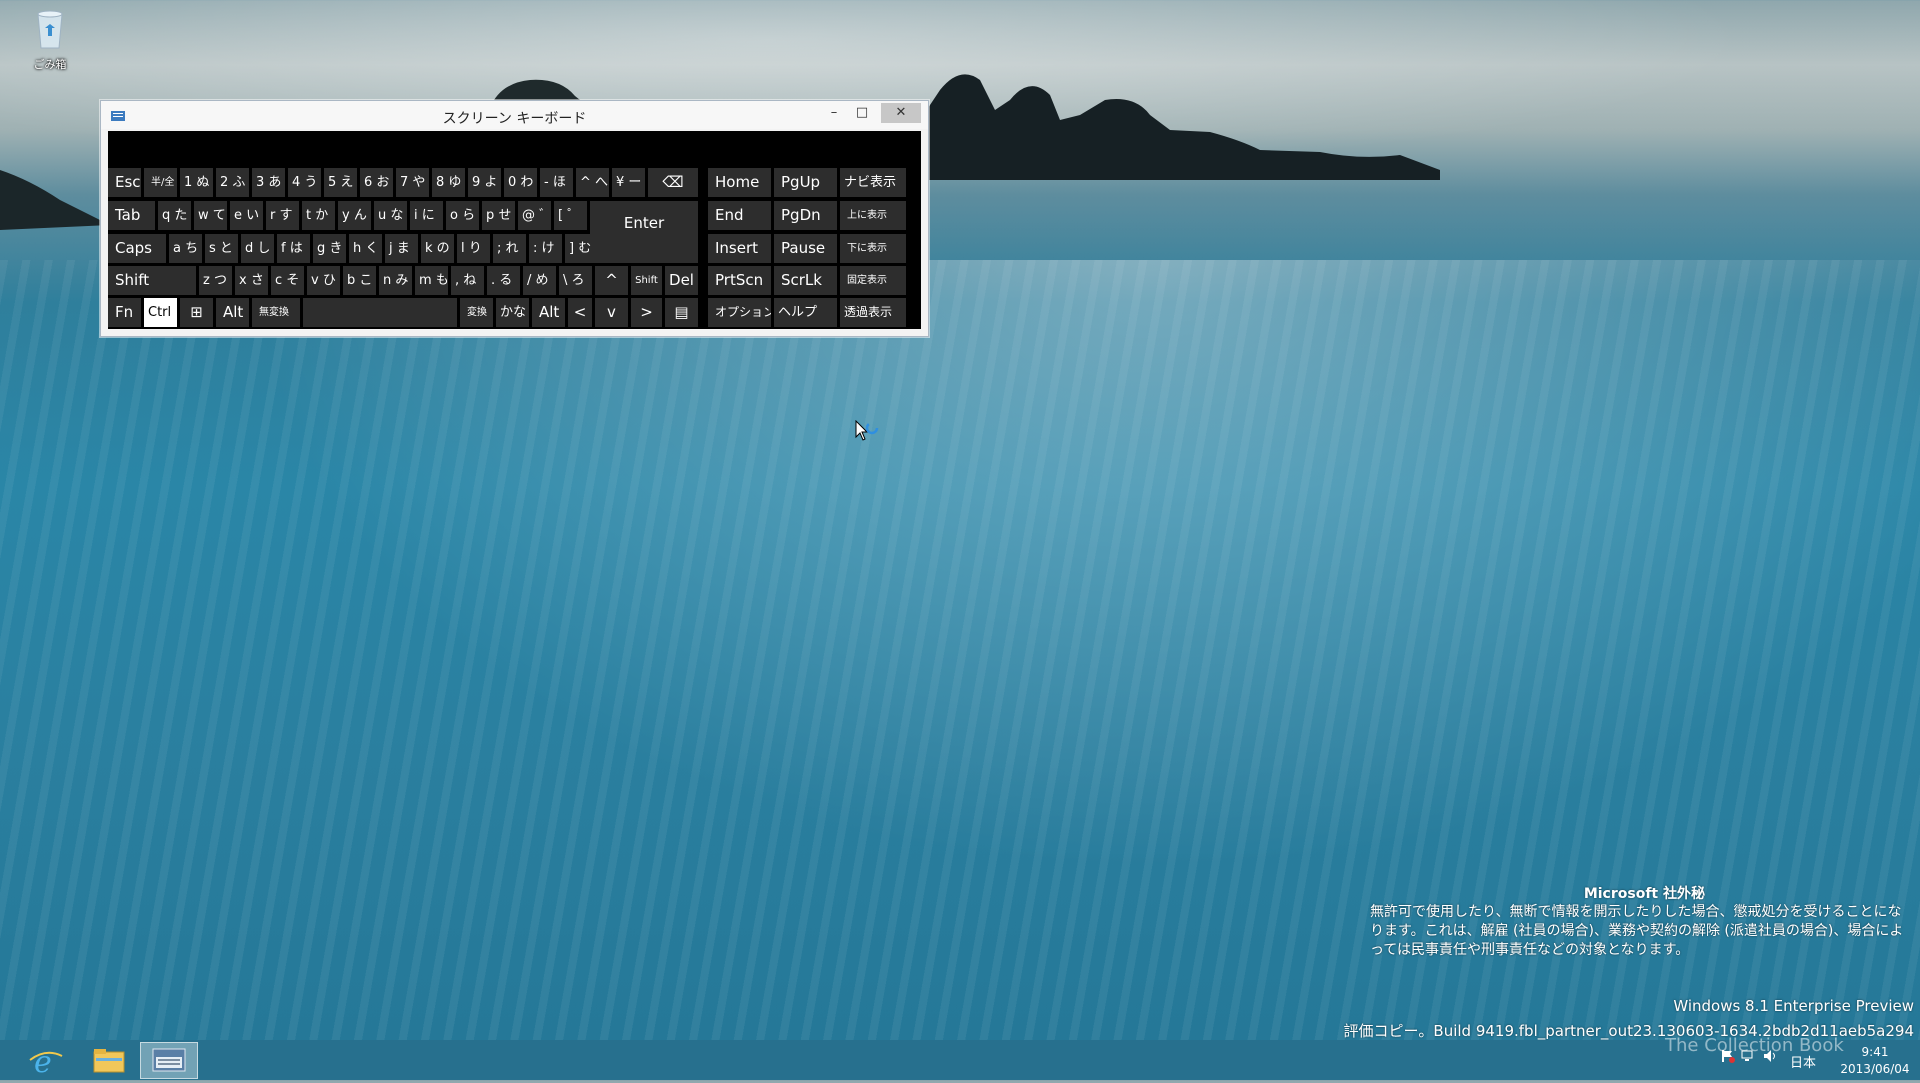 Image resolution: width=1920 pixels, height=1083 pixels. What do you see at coordinates (581, 248) in the screenshot?
I see `key-bracket-close: ] む` at bounding box center [581, 248].